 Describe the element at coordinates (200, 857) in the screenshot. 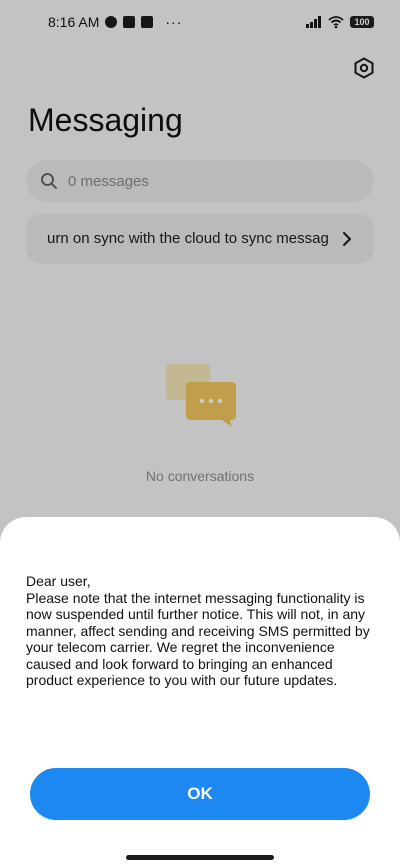

I see `home-indicator` at that location.